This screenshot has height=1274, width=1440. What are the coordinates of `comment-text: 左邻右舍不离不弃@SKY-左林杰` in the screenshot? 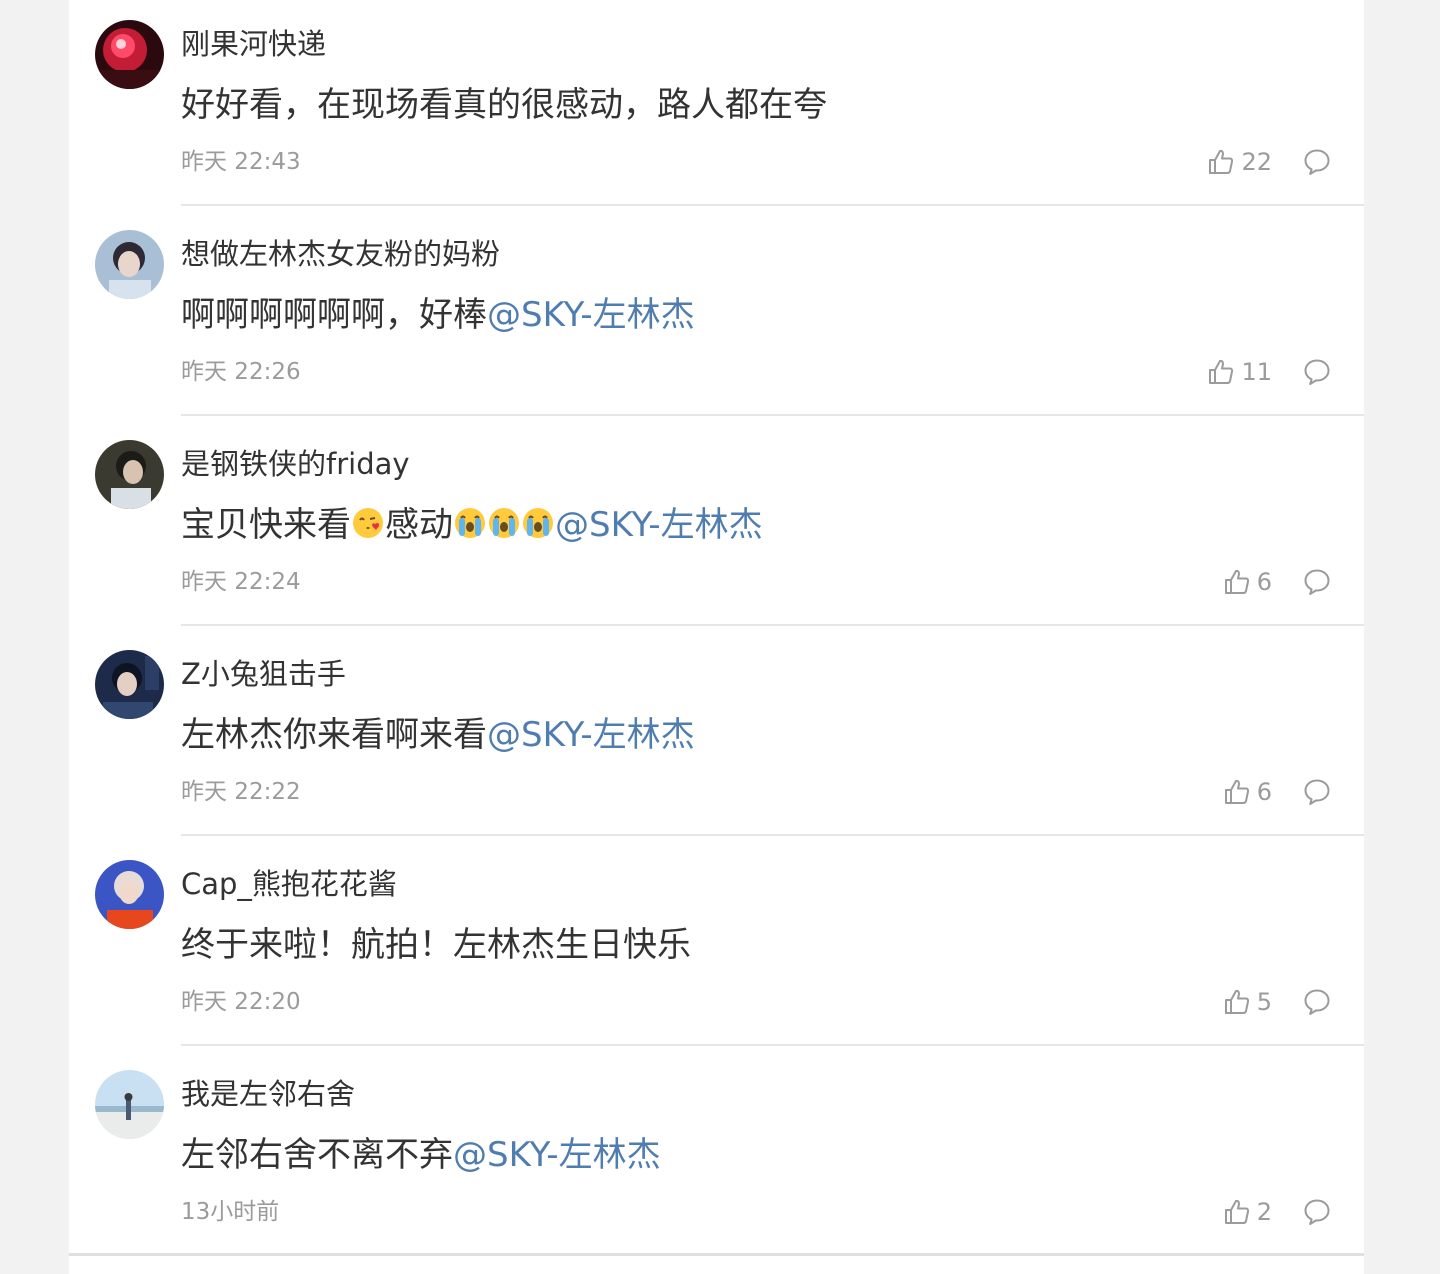 It's located at (421, 1155).